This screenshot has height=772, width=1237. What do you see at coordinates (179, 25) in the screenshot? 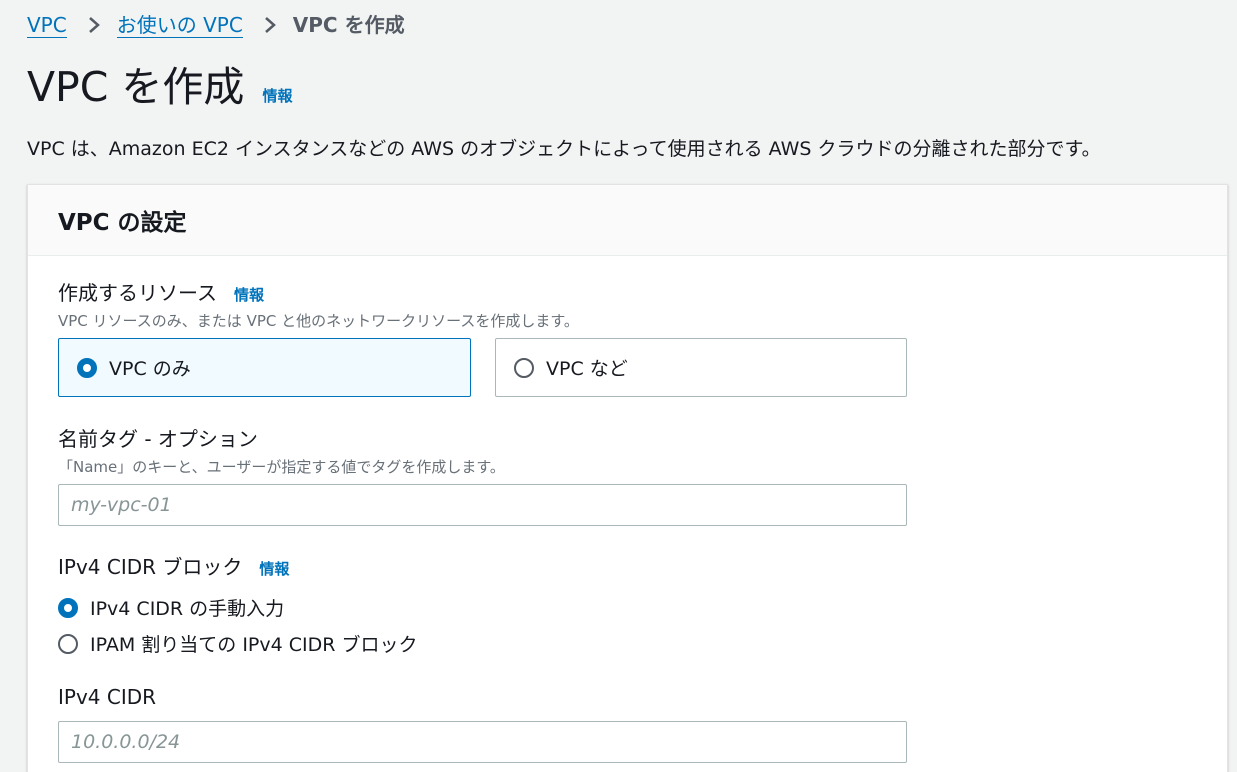
I see `breadcrumb-link-your-vpcs: お使いの VPC` at bounding box center [179, 25].